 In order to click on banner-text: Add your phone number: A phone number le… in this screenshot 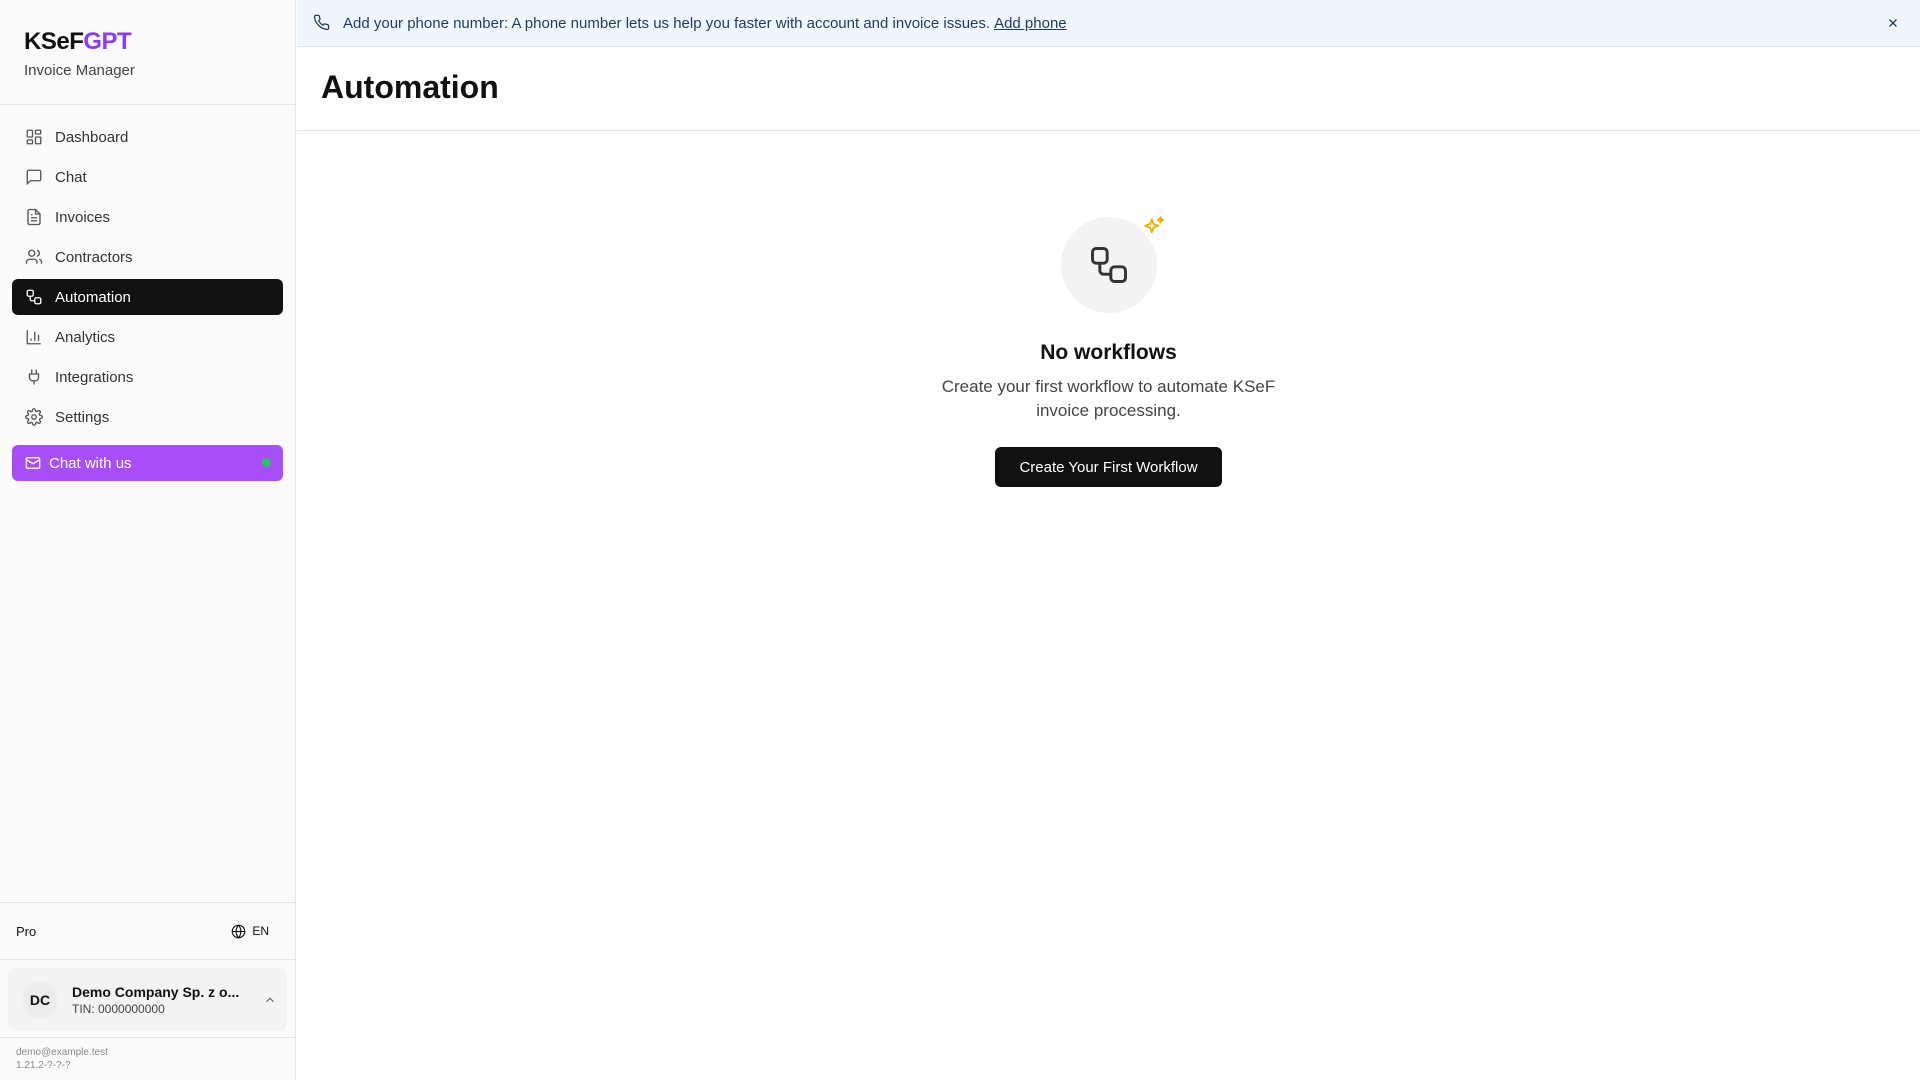, I will do `click(667, 23)`.